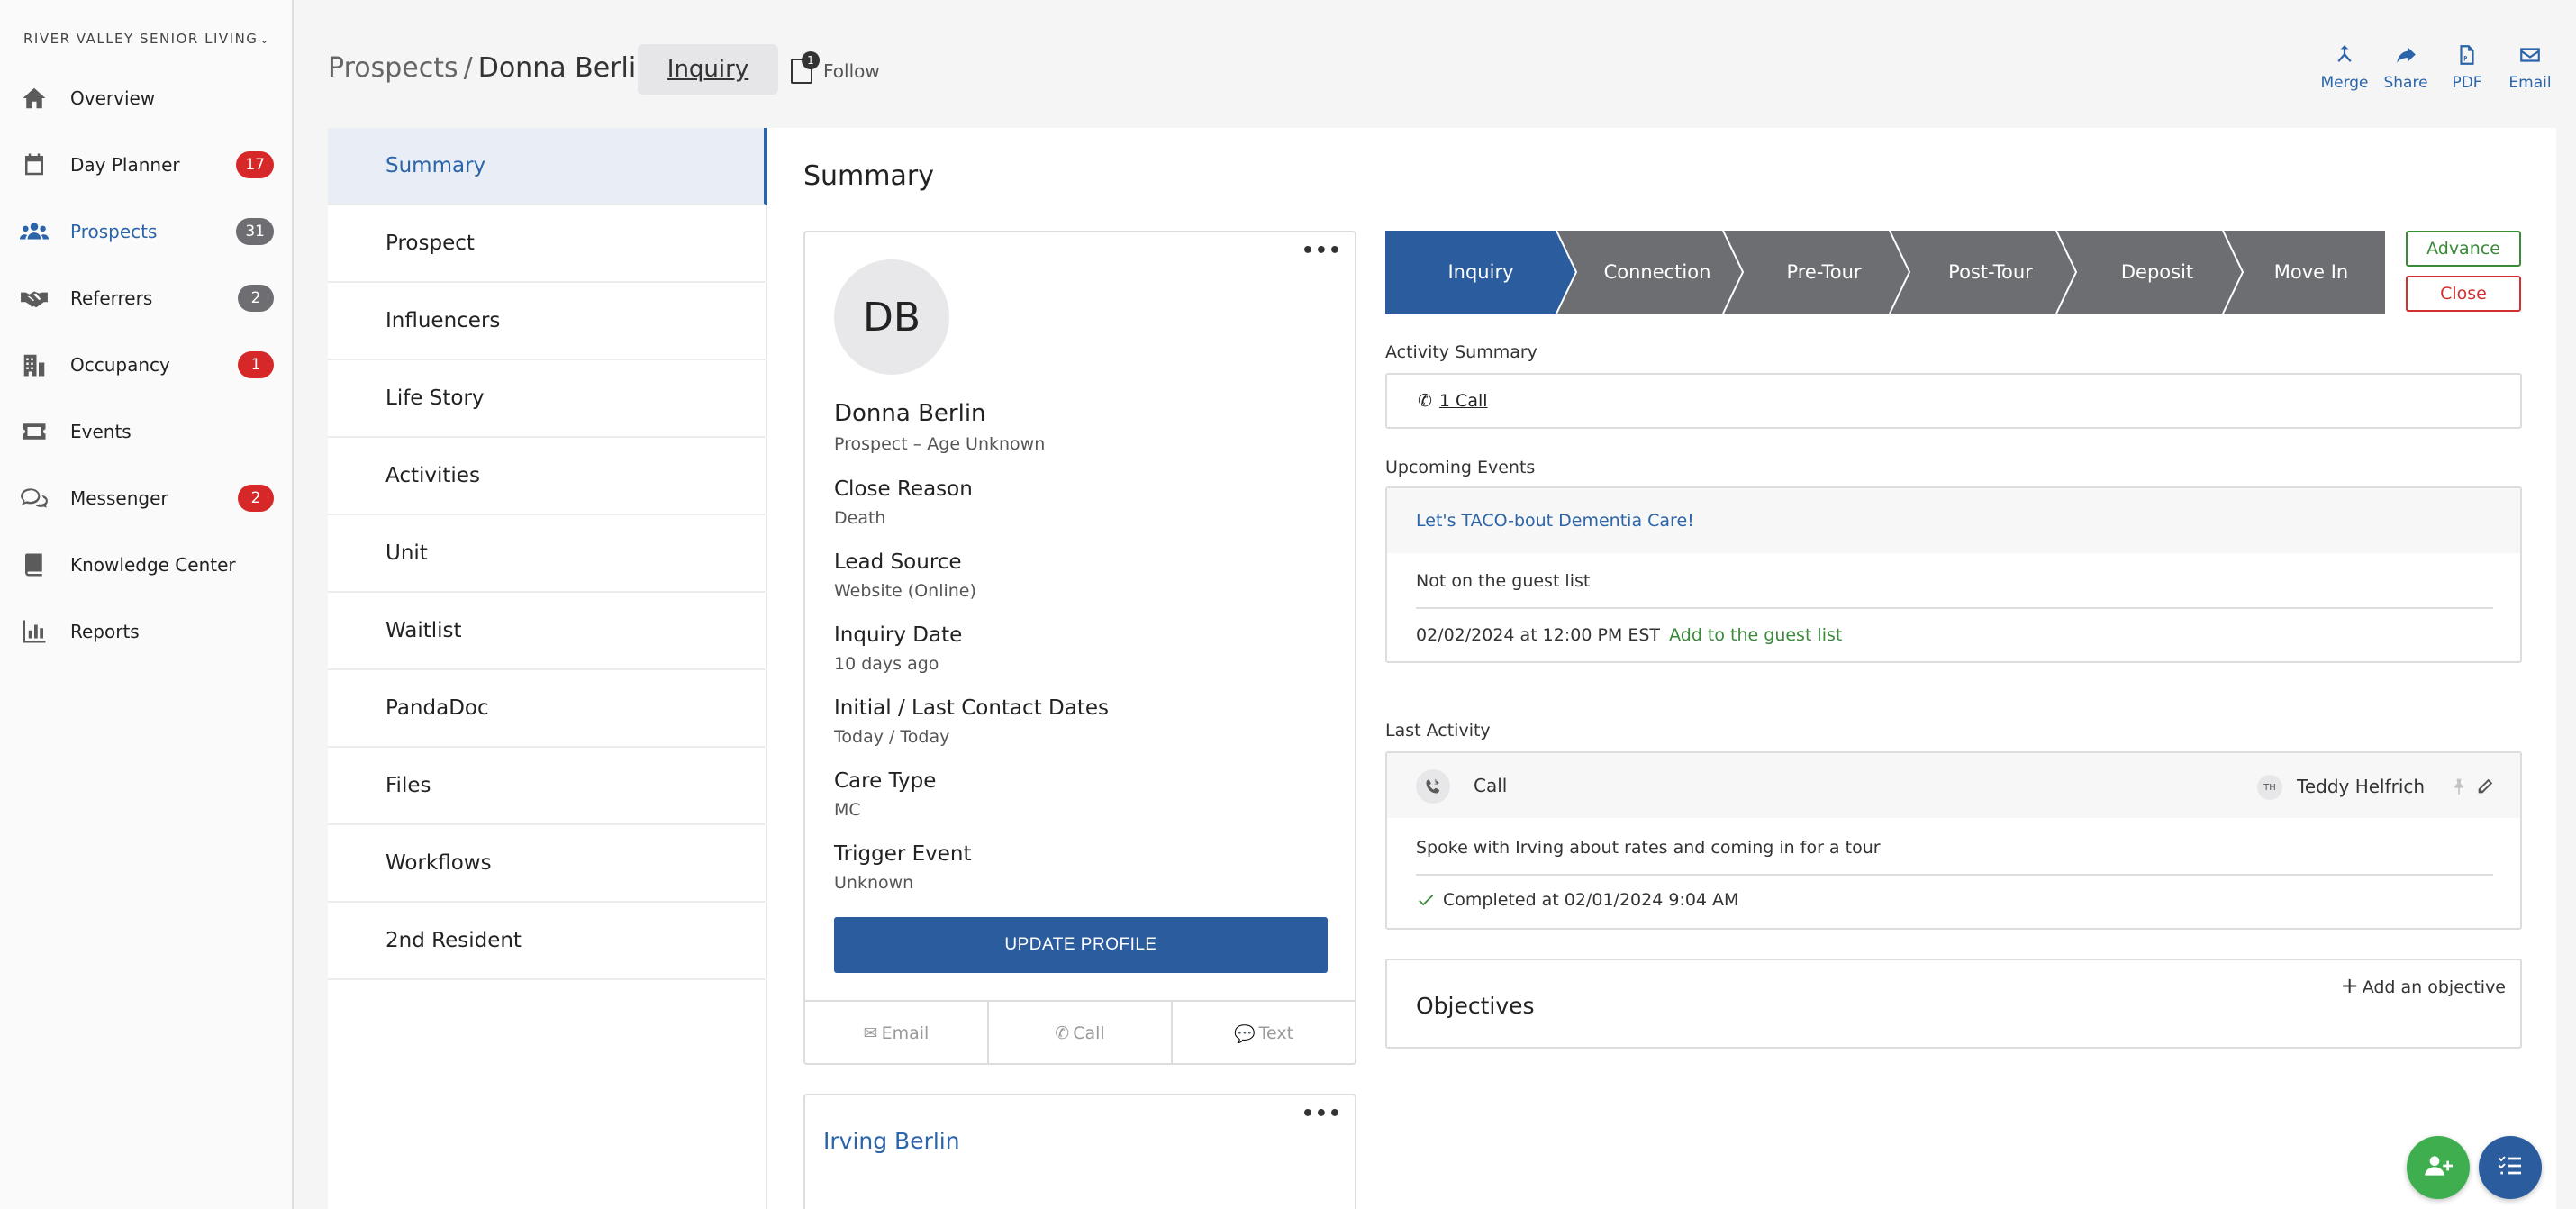  What do you see at coordinates (114, 231) in the screenshot?
I see `nav-label: Prospects` at bounding box center [114, 231].